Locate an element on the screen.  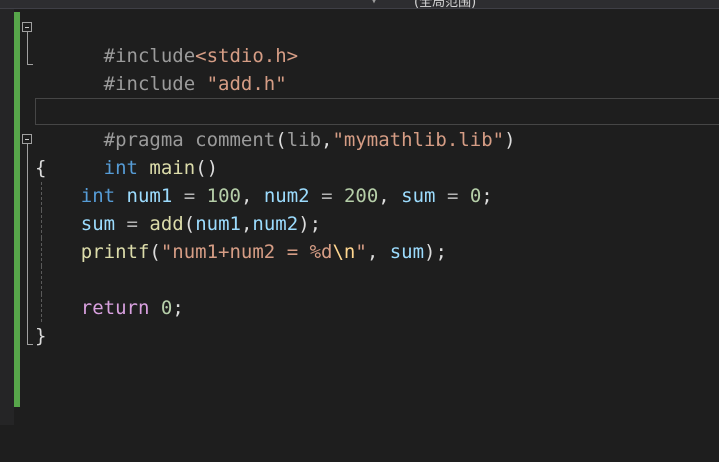
indent-guide is located at coordinates (41, 280).